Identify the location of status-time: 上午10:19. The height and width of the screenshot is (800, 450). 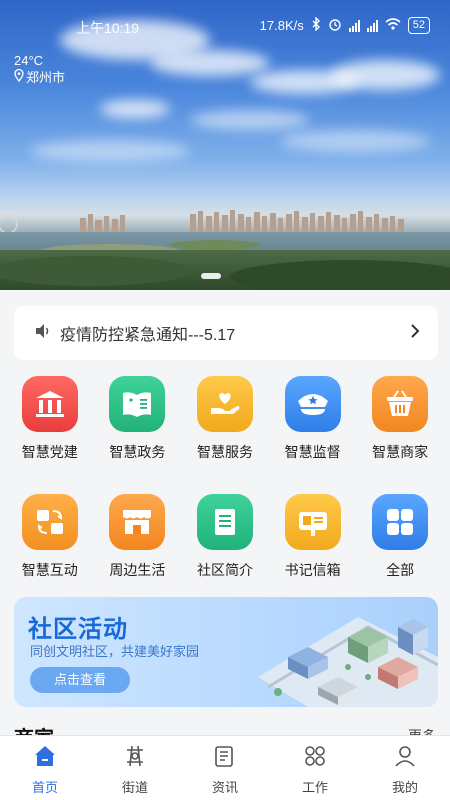
(108, 28).